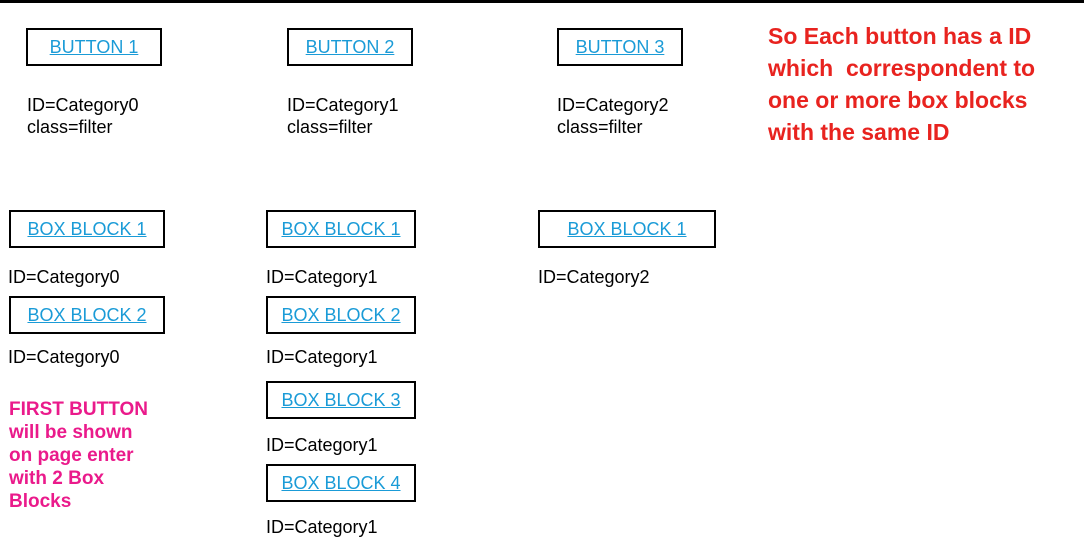 The height and width of the screenshot is (538, 1084). What do you see at coordinates (83, 105) in the screenshot?
I see `button-1-id-text: ID=Category0` at bounding box center [83, 105].